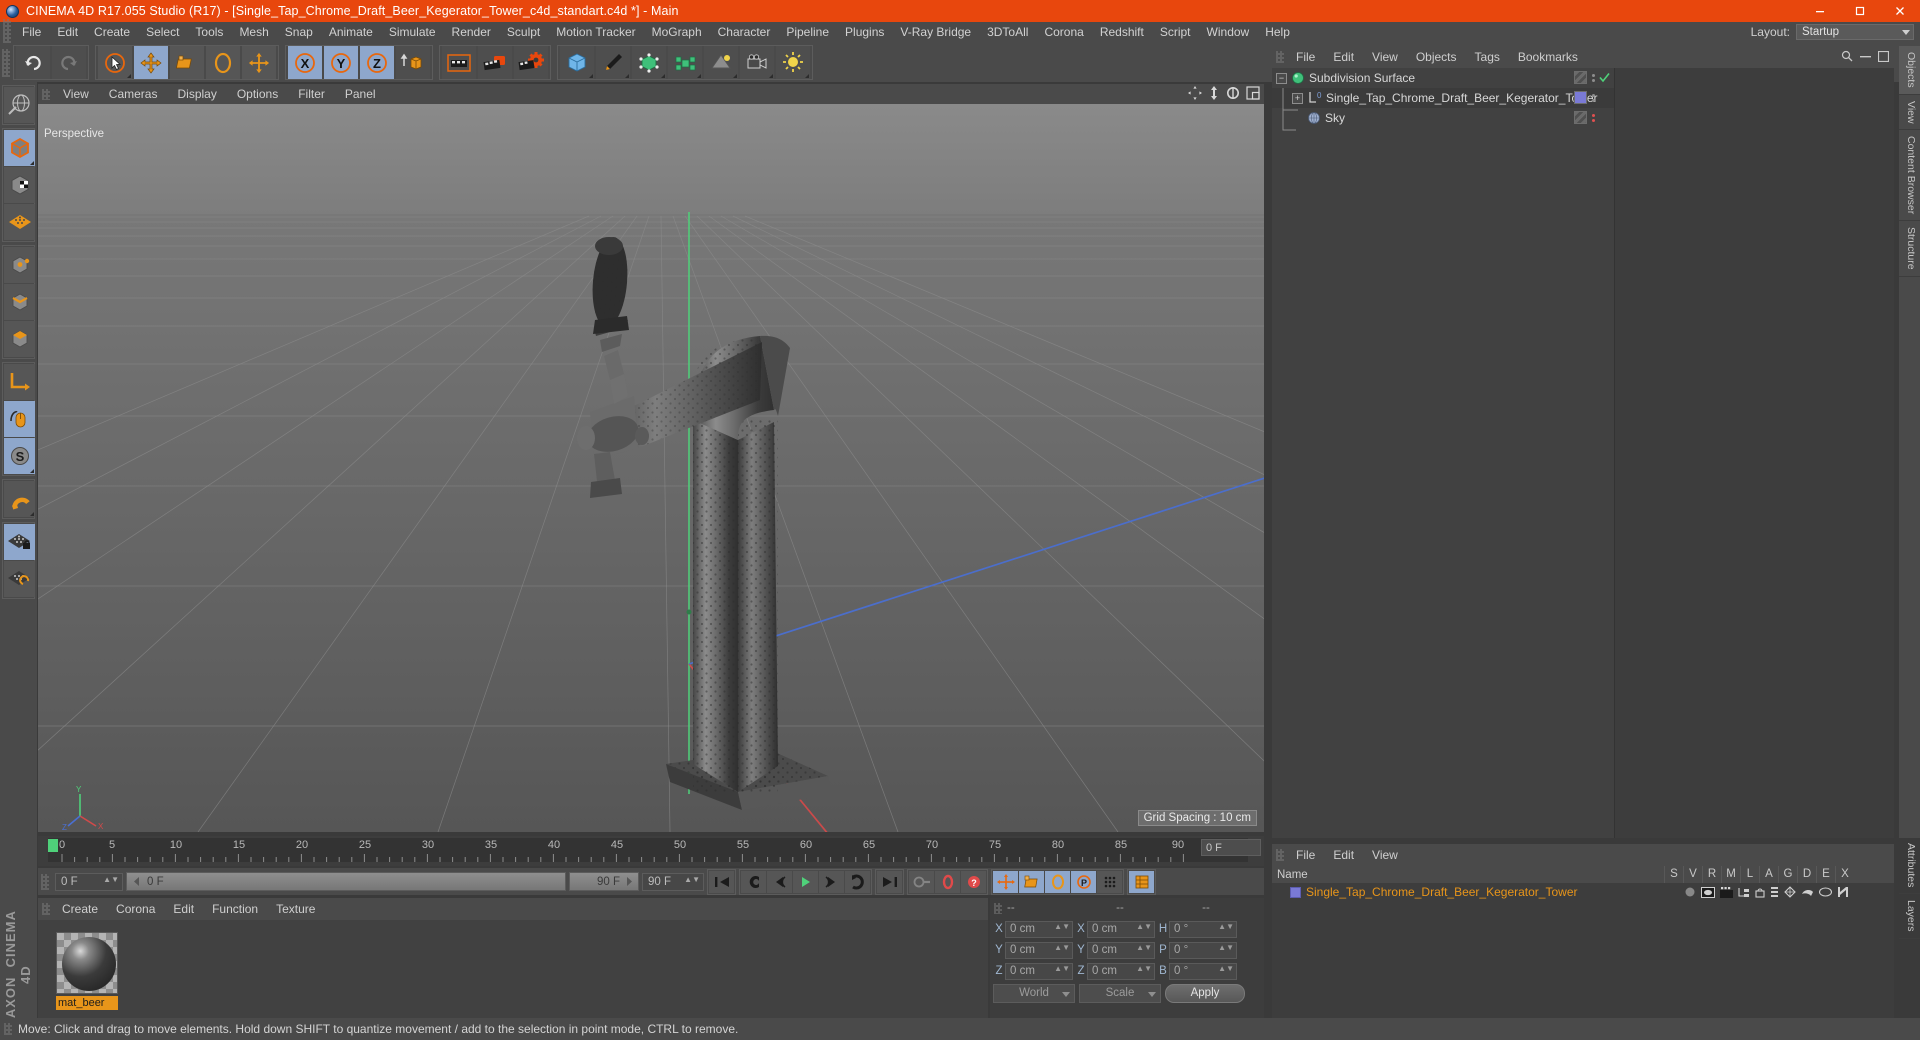 The width and height of the screenshot is (1920, 1040). I want to click on edge-tab-objects: Objects, so click(1909, 70).